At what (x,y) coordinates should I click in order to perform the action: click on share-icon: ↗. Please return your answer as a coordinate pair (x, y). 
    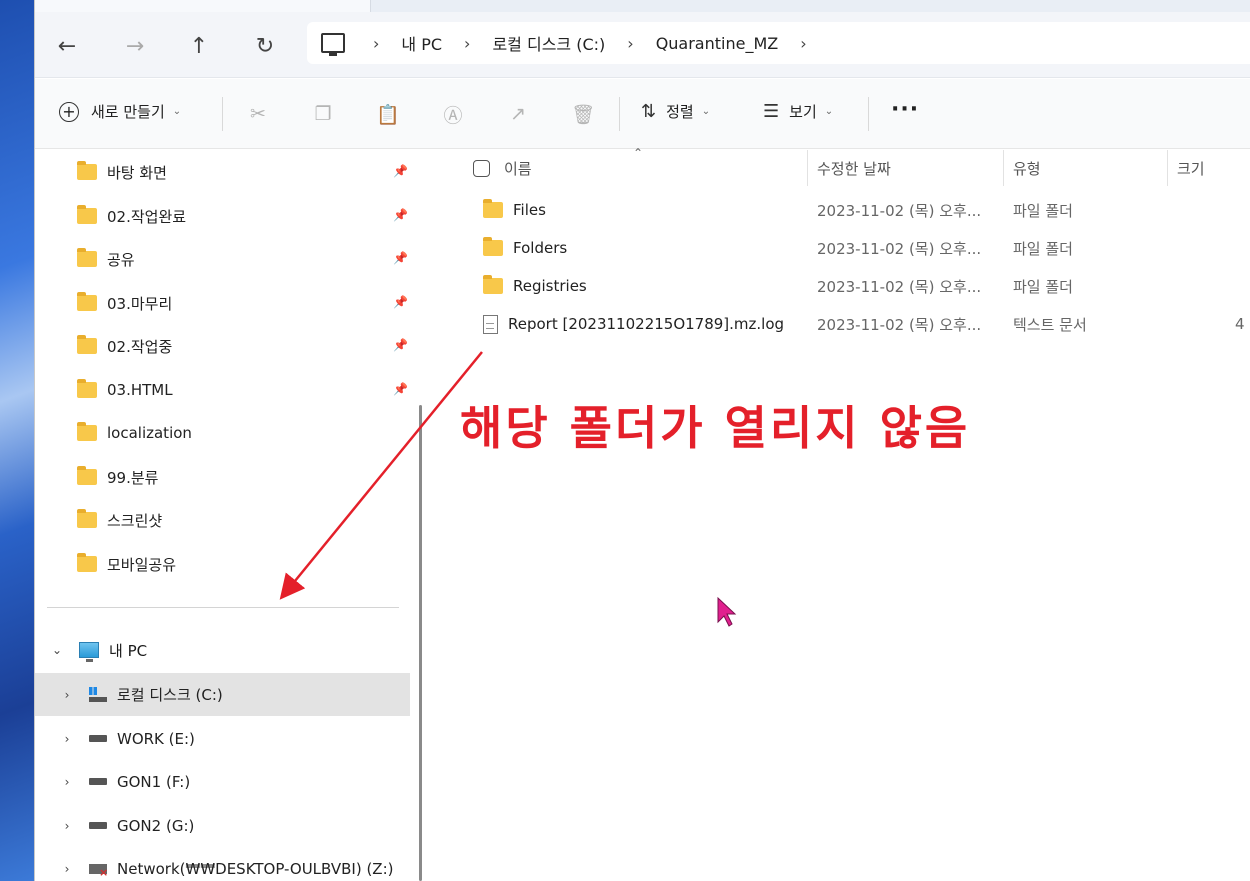
    Looking at the image, I should click on (518, 114).